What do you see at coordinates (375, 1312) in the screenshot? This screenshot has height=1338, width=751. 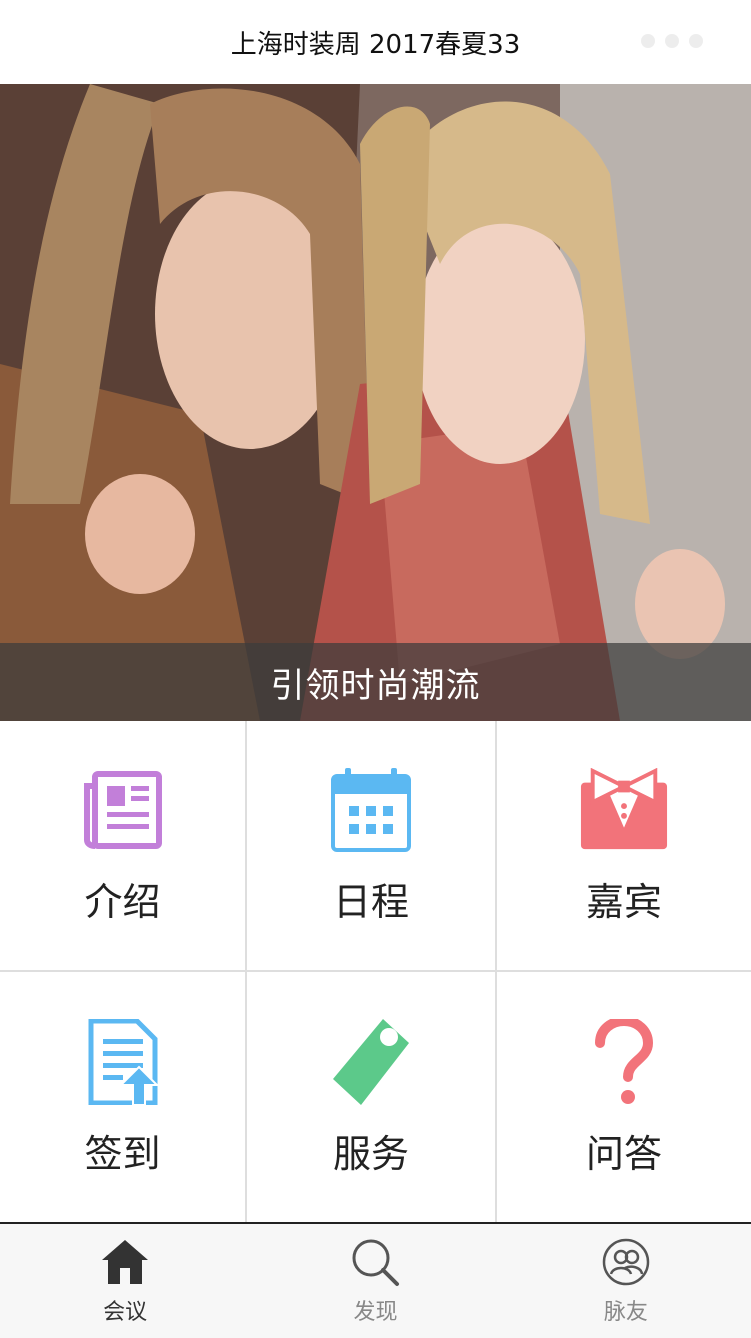 I see `tab-label: 发现` at bounding box center [375, 1312].